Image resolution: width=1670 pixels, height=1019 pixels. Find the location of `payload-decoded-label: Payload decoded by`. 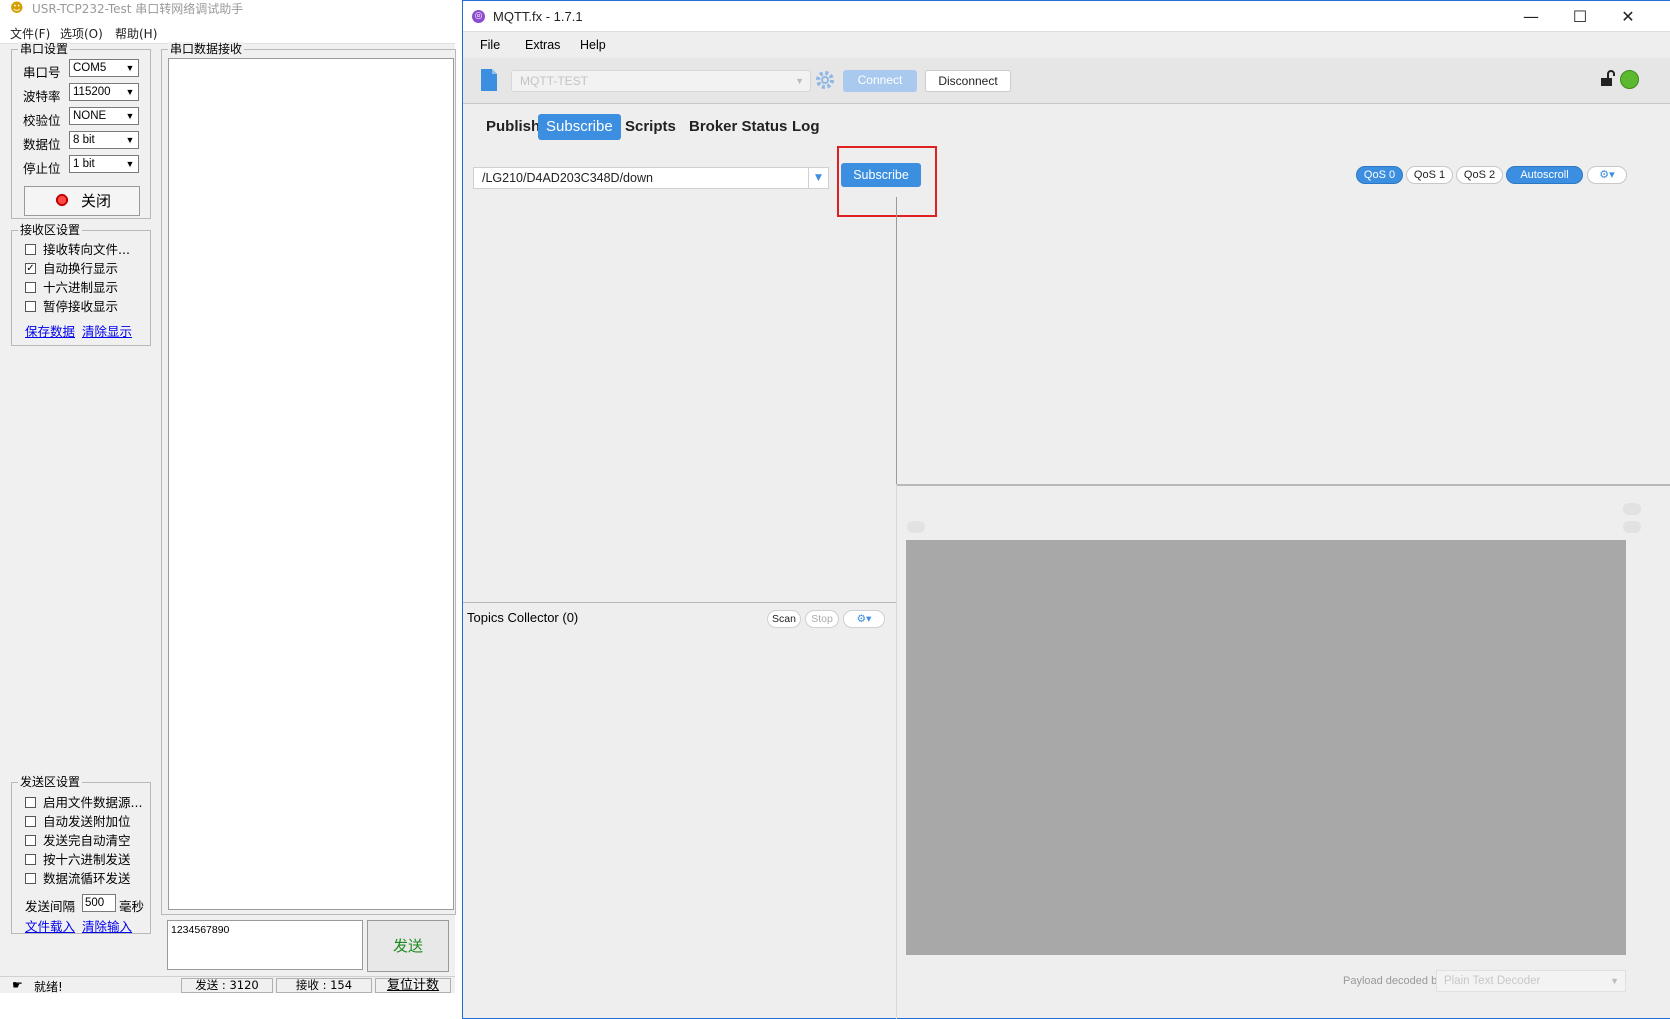

payload-decoded-label: Payload decoded by is located at coordinates (1393, 981).